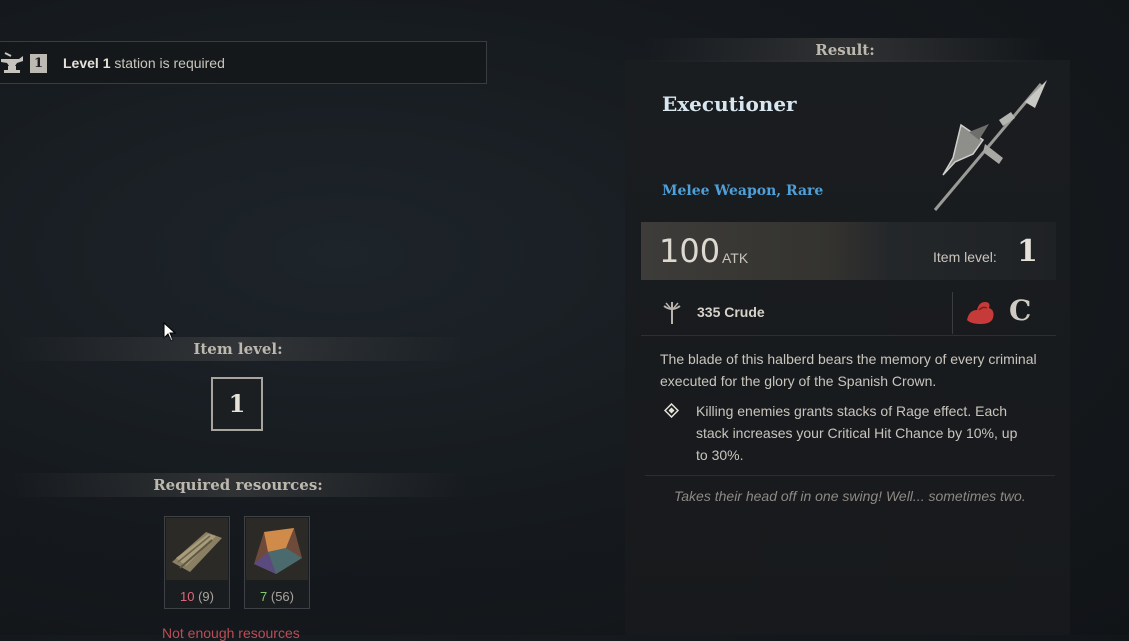  Describe the element at coordinates (845, 50) in the screenshot. I see `result-header: Result:` at that location.